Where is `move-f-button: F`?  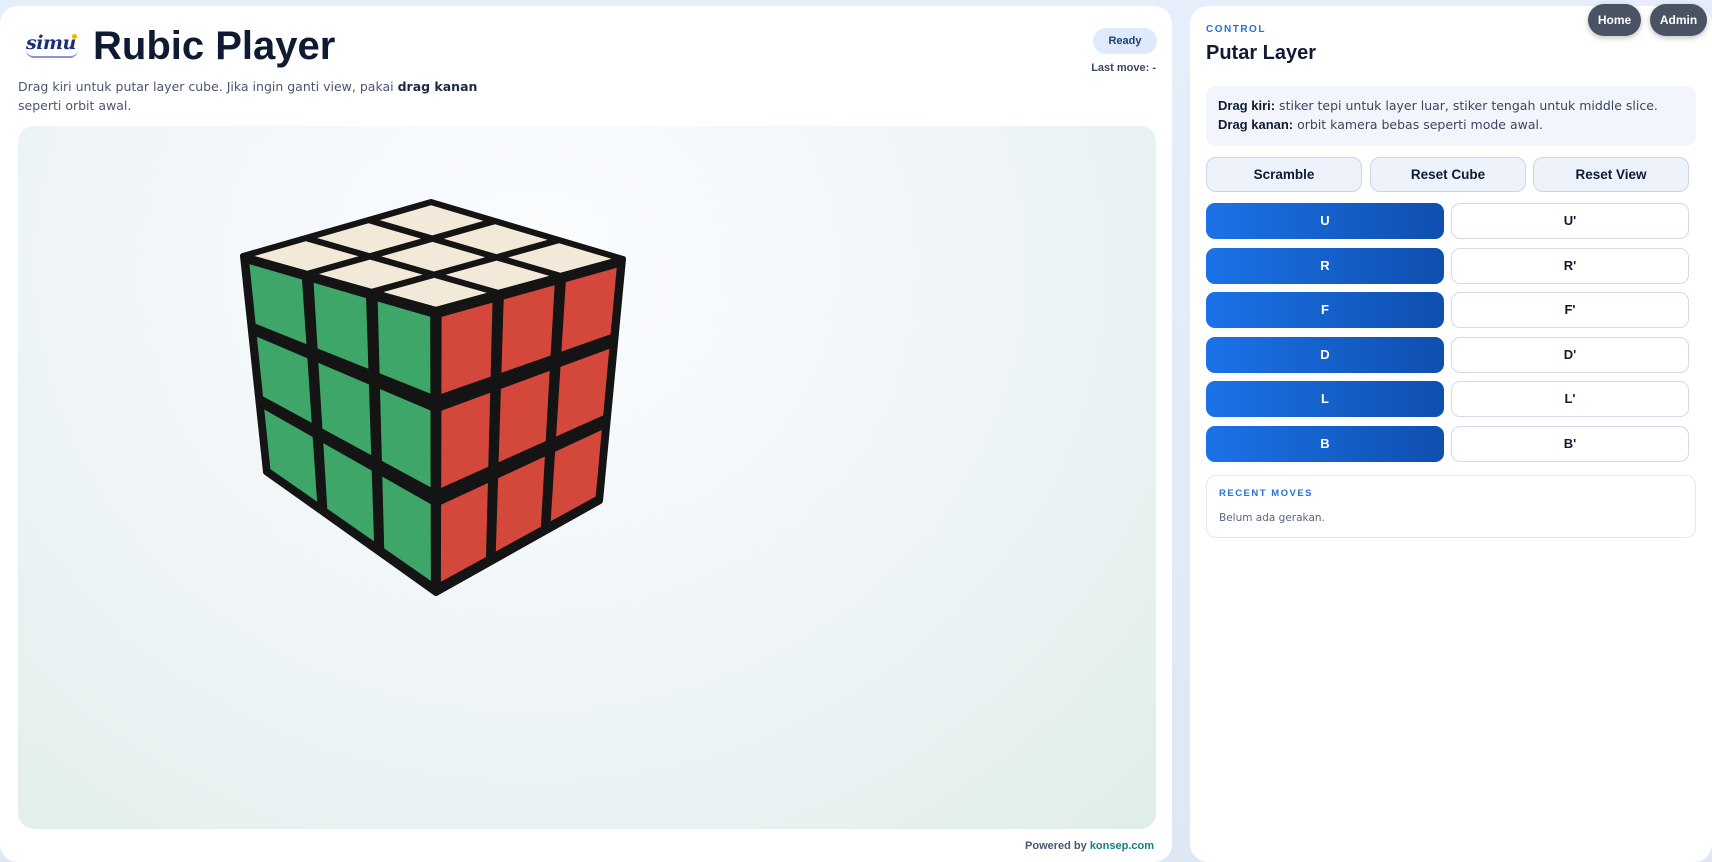 move-f-button: F is located at coordinates (1325, 310).